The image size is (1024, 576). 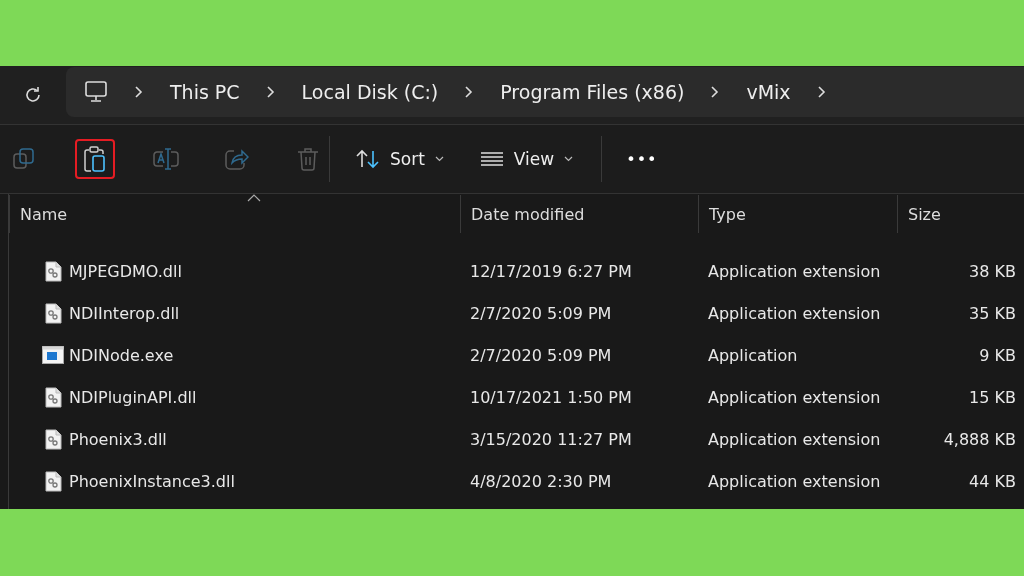 I want to click on breadcrumb-item: Program Files (x86), so click(x=592, y=92).